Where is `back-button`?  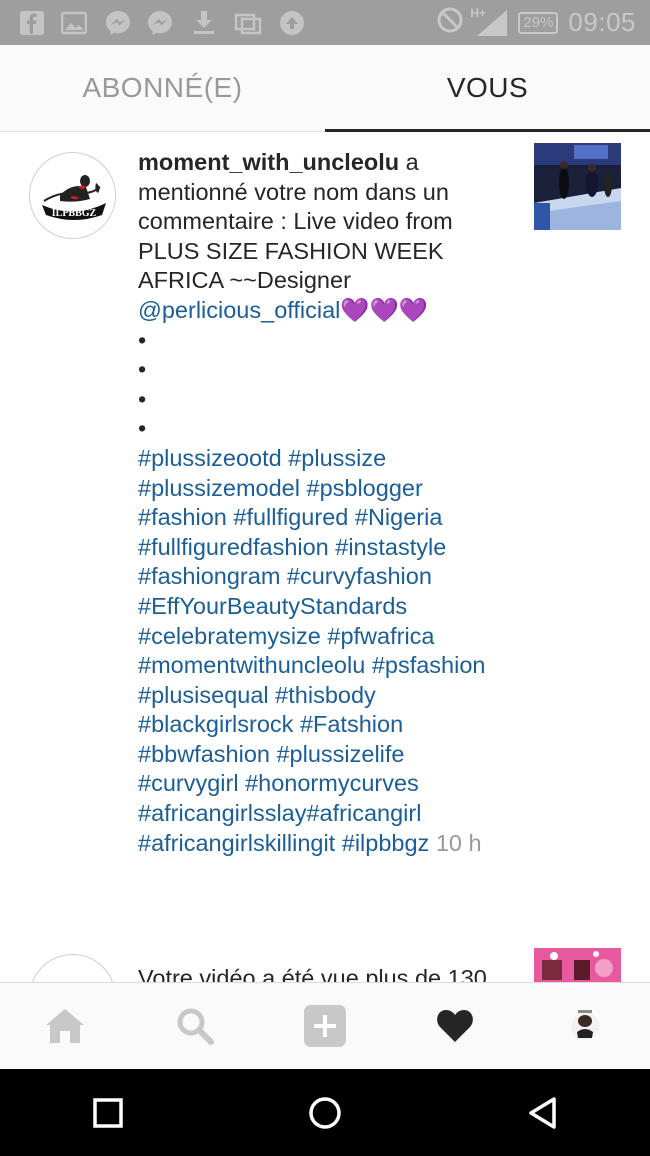
back-button is located at coordinates (541, 1112).